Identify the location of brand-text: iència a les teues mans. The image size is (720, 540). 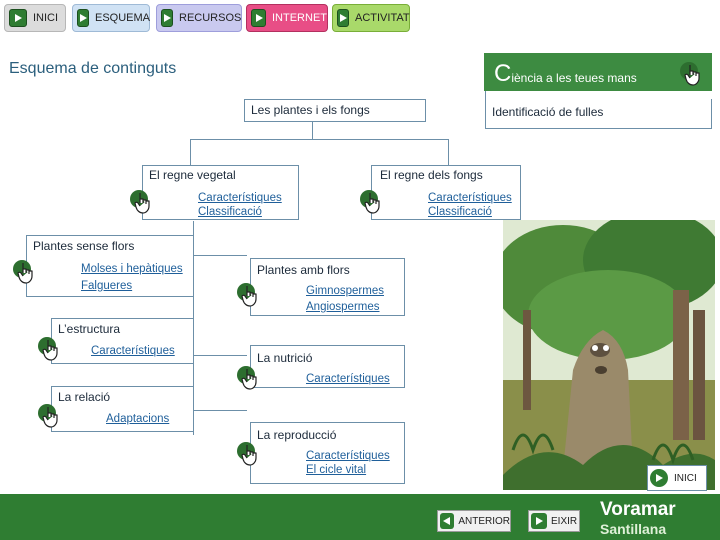
(574, 78).